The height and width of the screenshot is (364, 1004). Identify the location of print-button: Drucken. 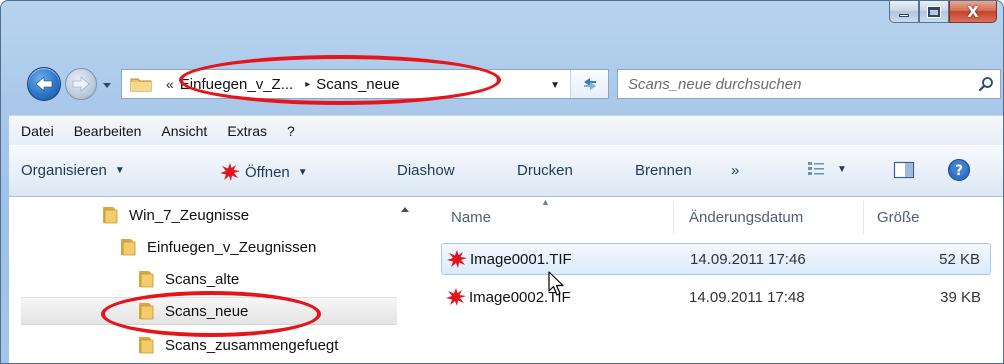
(545, 170).